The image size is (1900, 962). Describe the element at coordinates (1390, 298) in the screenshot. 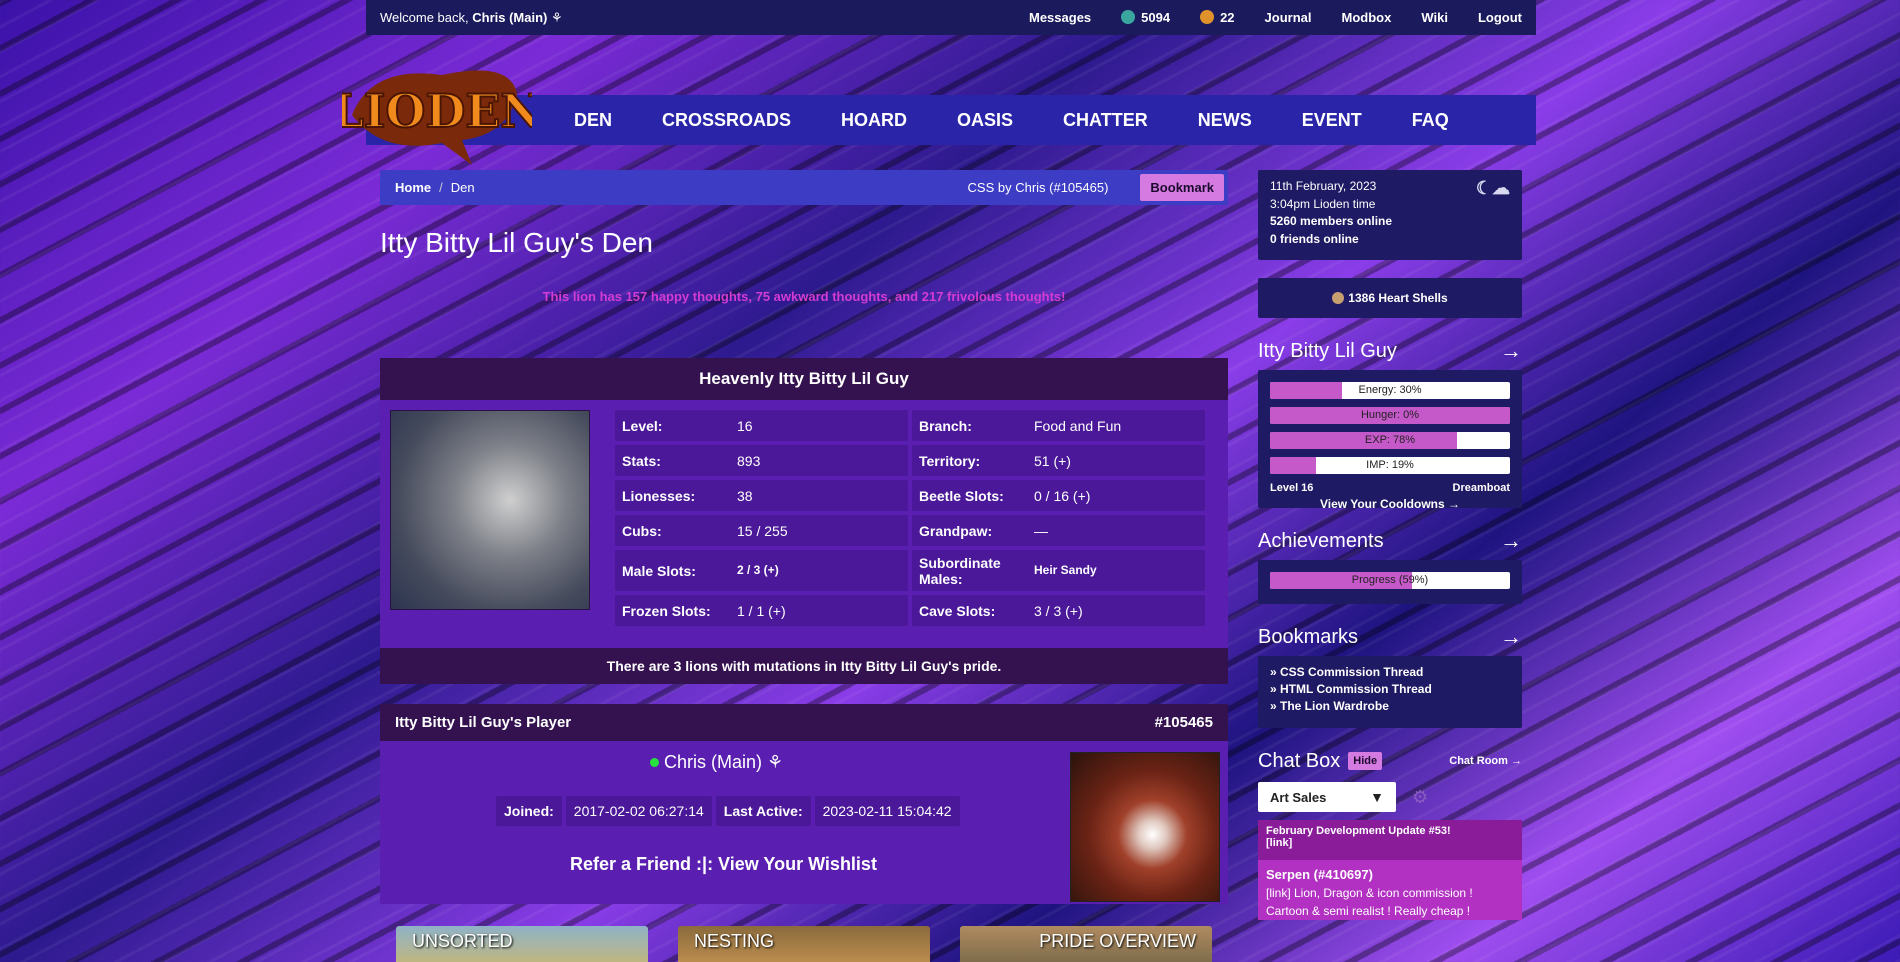

I see `heart-shells: 1386 Heart Shells` at that location.